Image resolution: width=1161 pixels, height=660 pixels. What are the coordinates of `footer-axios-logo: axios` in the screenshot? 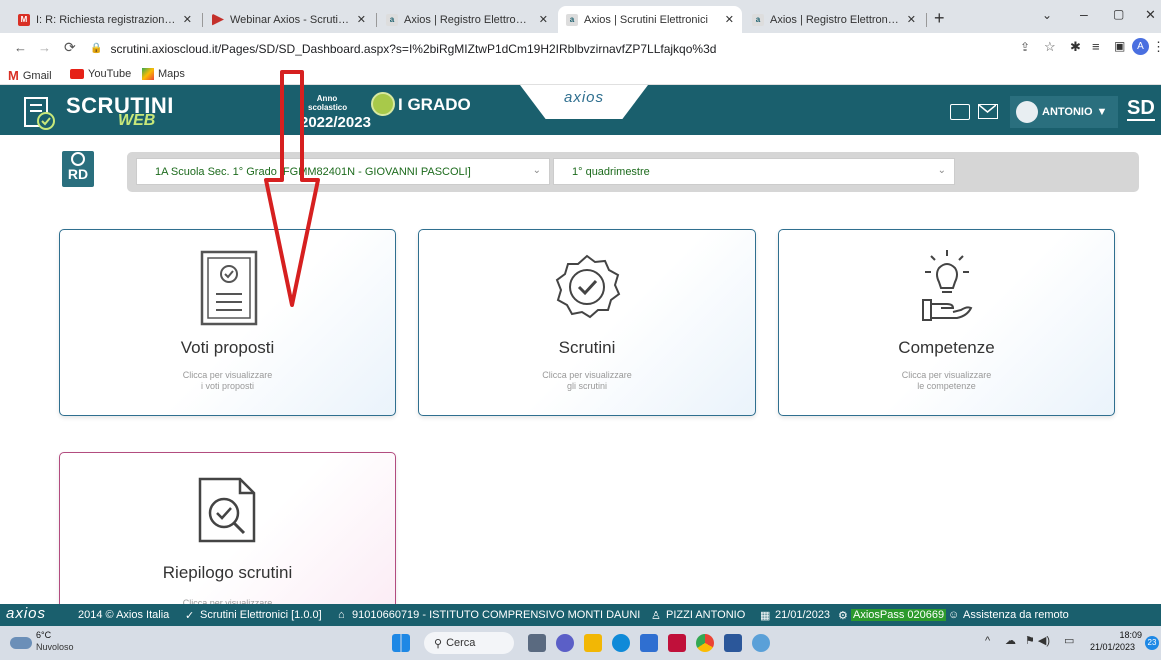 It's located at (26, 613).